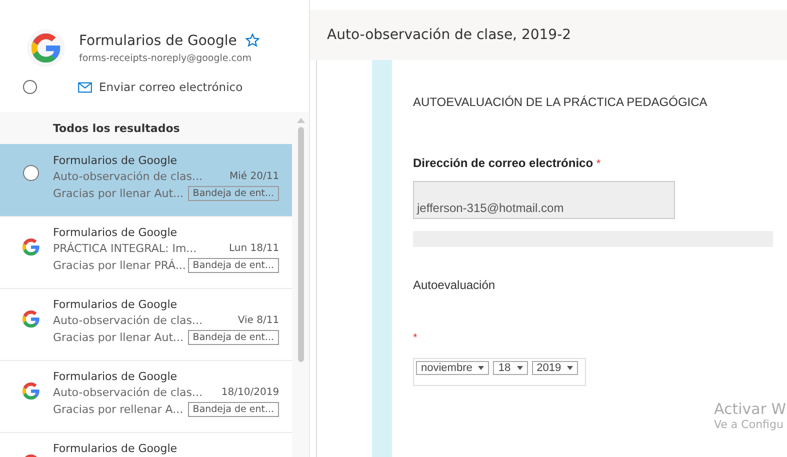 The width and height of the screenshot is (787, 457). Describe the element at coordinates (560, 102) in the screenshot. I see `form-title: AUTOEVALUACIÓN DE LA PRÁCTICA PEDAGÓGICA` at that location.